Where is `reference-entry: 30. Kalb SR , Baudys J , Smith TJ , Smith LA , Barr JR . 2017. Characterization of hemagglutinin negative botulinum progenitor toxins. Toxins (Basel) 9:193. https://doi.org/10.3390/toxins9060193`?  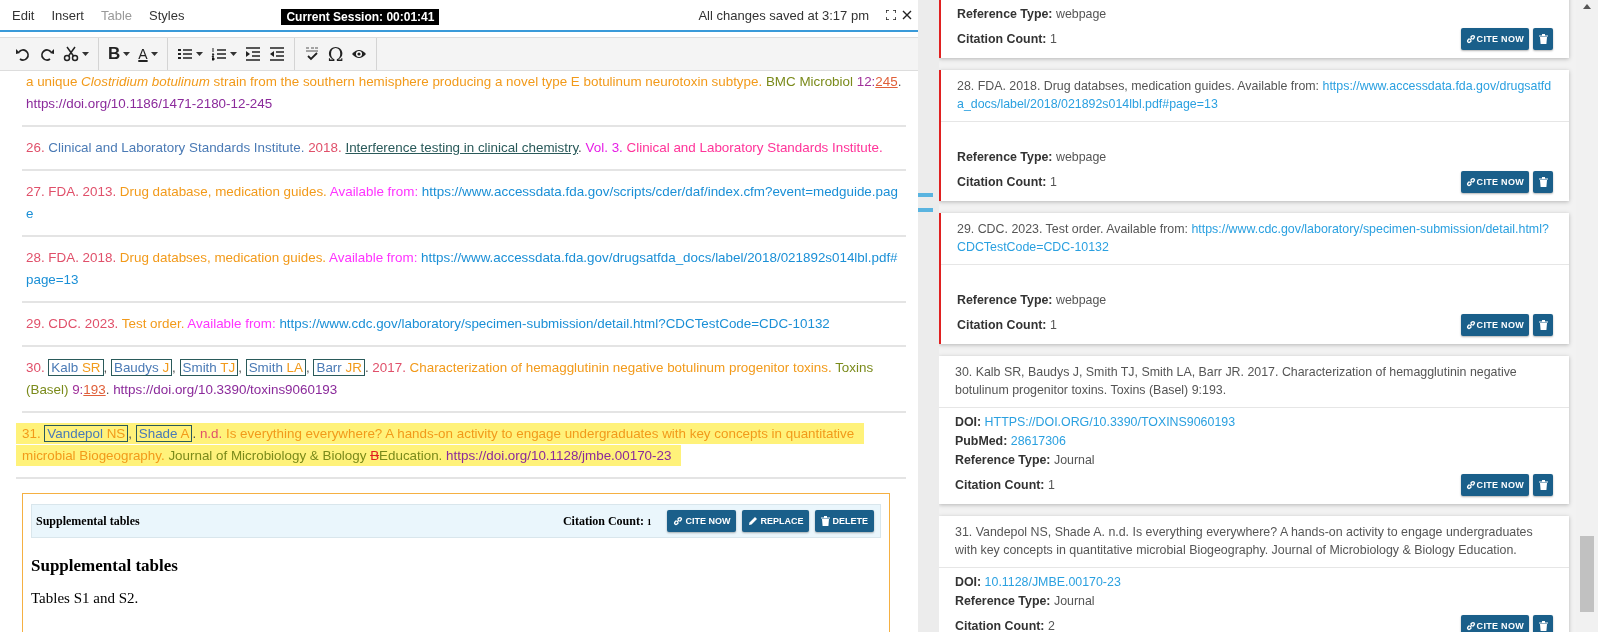 reference-entry: 30. Kalb SR , Baudys J , Smith TJ , Smith LA , Barr JR . 2017. Characterization of hemagglutinin negative botulinum progenitor toxins. Toxins (Basel) 9:193. https://doi.org/10.3390/toxins9060193 is located at coordinates (464, 380).